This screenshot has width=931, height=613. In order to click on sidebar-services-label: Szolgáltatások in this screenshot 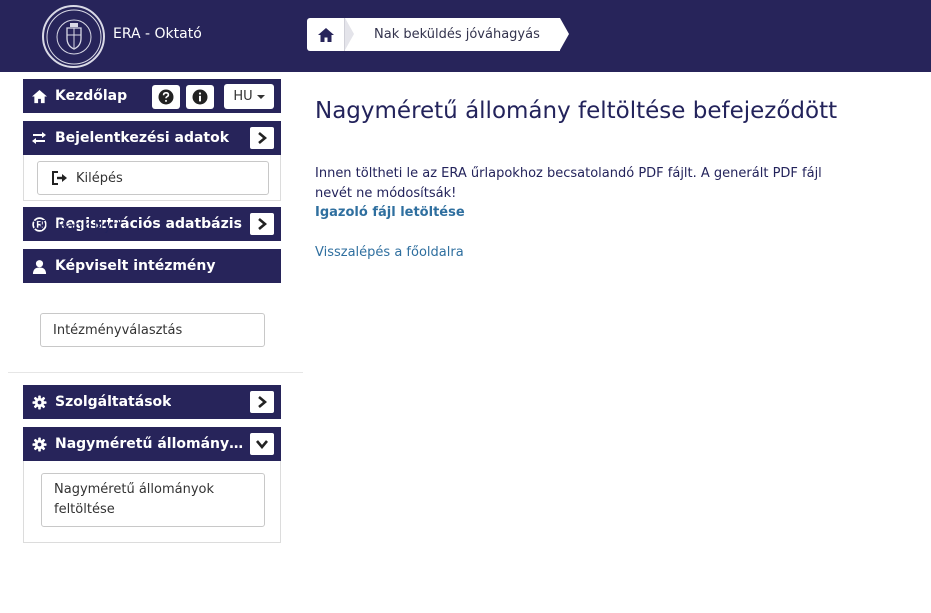, I will do `click(113, 402)`.